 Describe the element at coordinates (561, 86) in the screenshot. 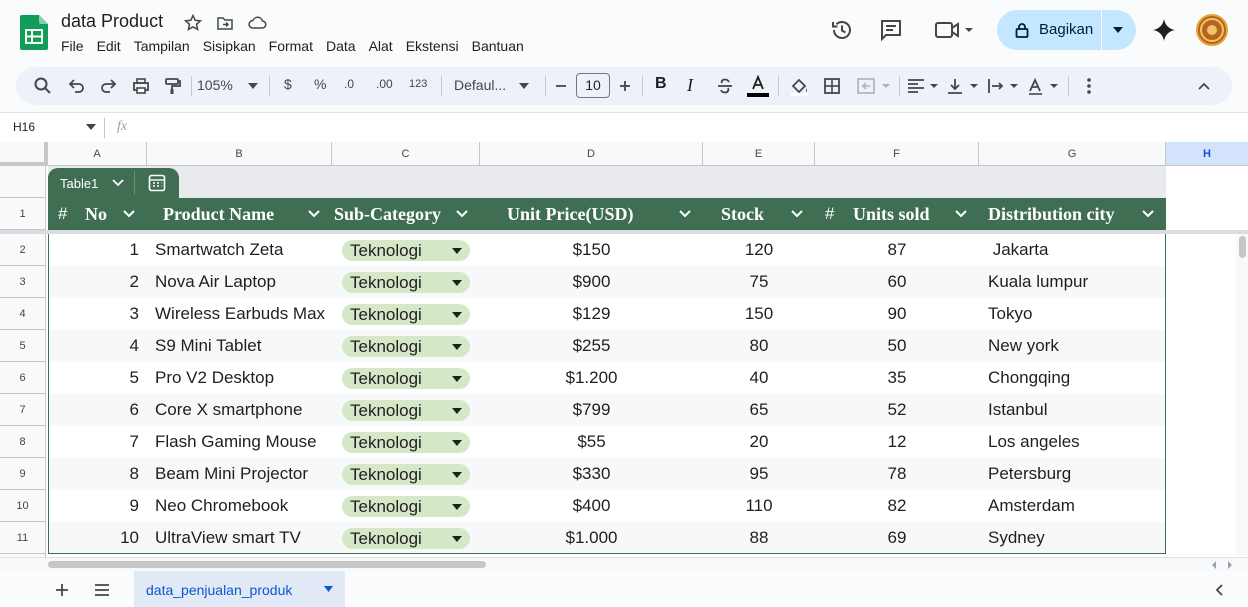

I see `decrease-font-size-icon` at that location.